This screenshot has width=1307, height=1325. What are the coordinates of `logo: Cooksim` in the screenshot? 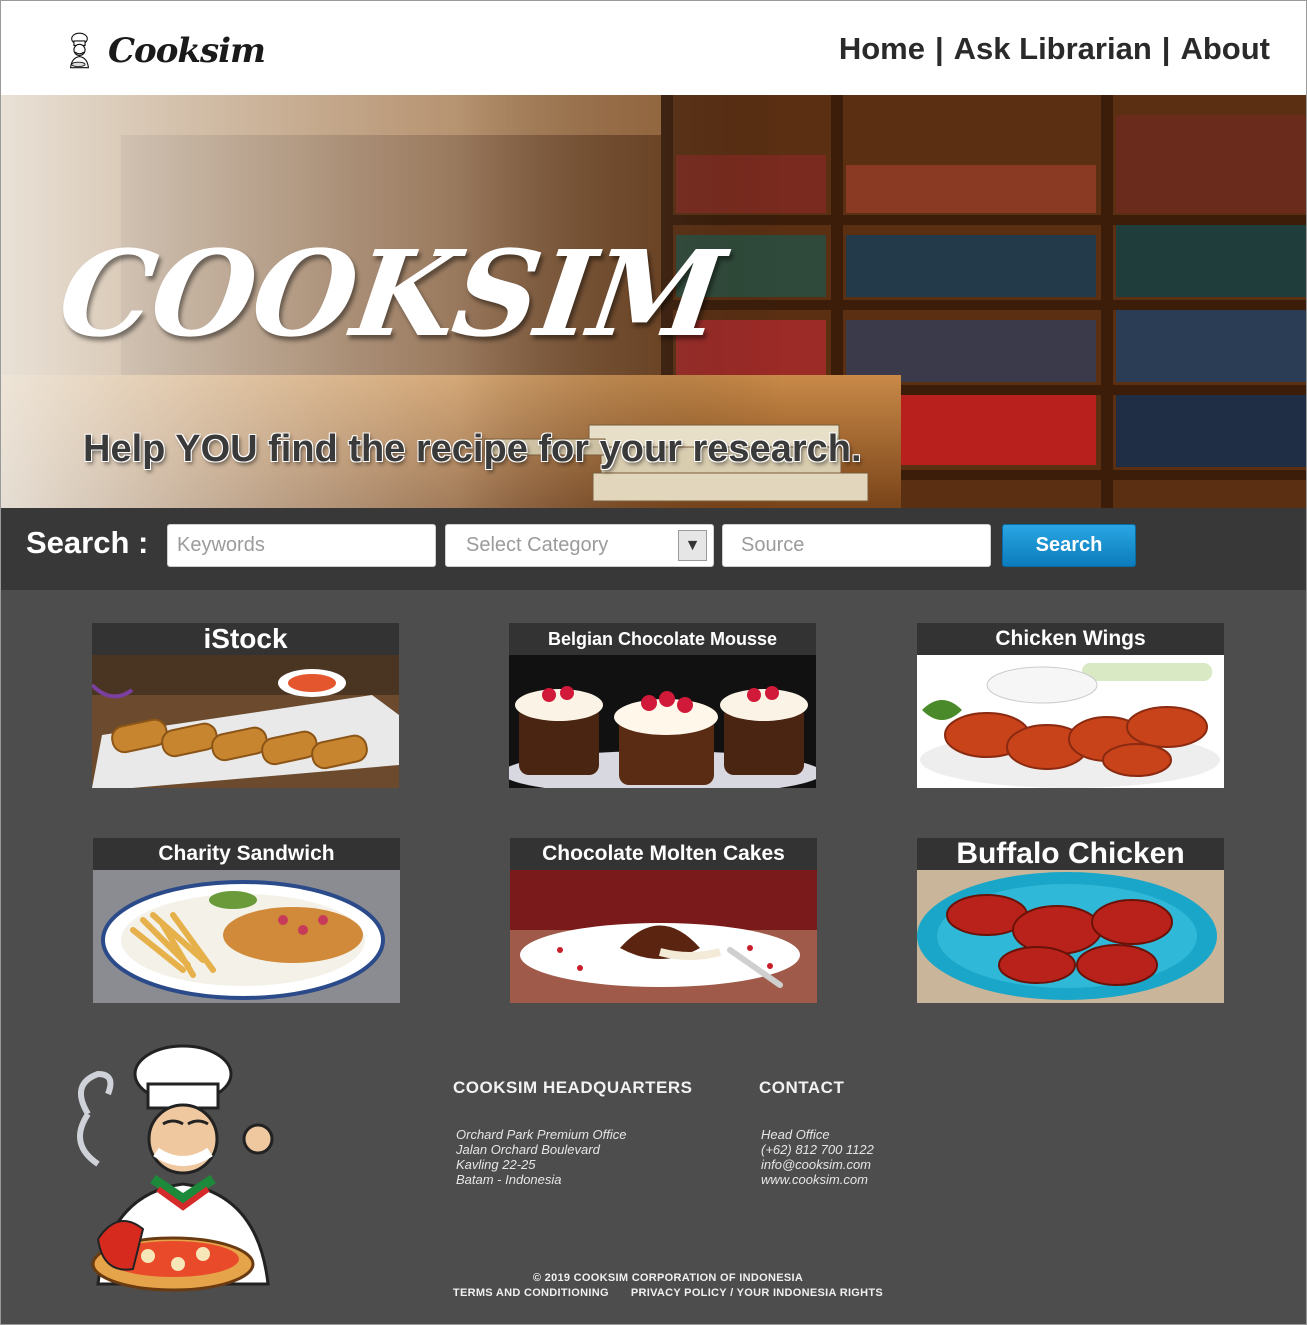 It's located at (165, 51).